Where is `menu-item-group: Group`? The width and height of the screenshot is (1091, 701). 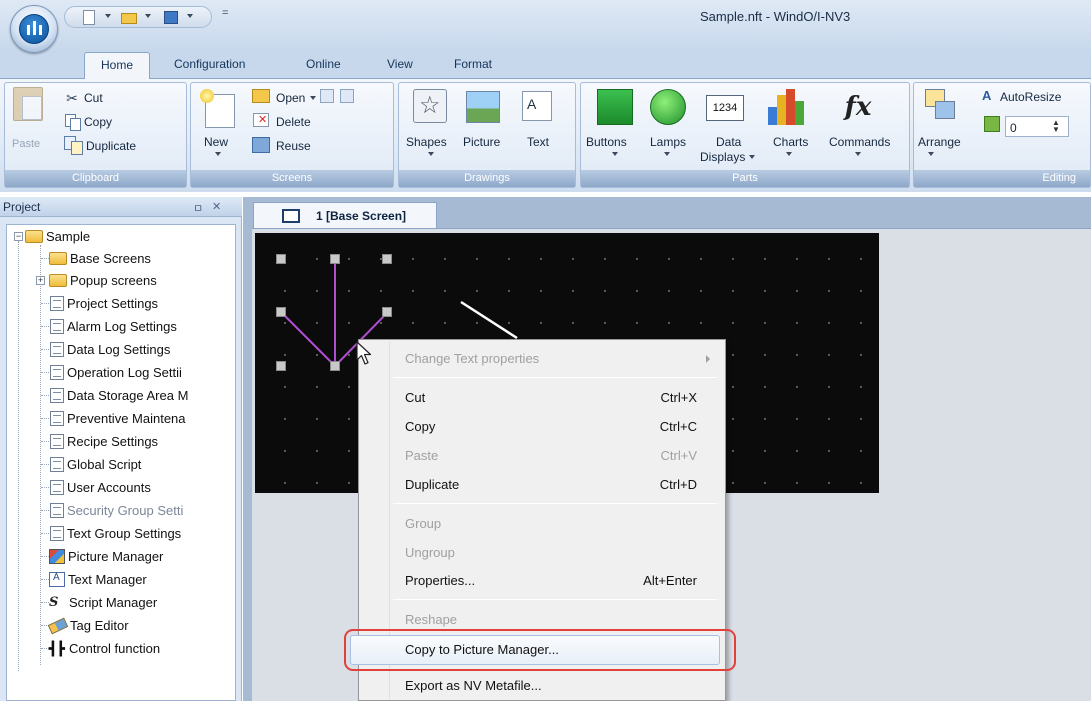
menu-item-group: Group is located at coordinates (560, 526).